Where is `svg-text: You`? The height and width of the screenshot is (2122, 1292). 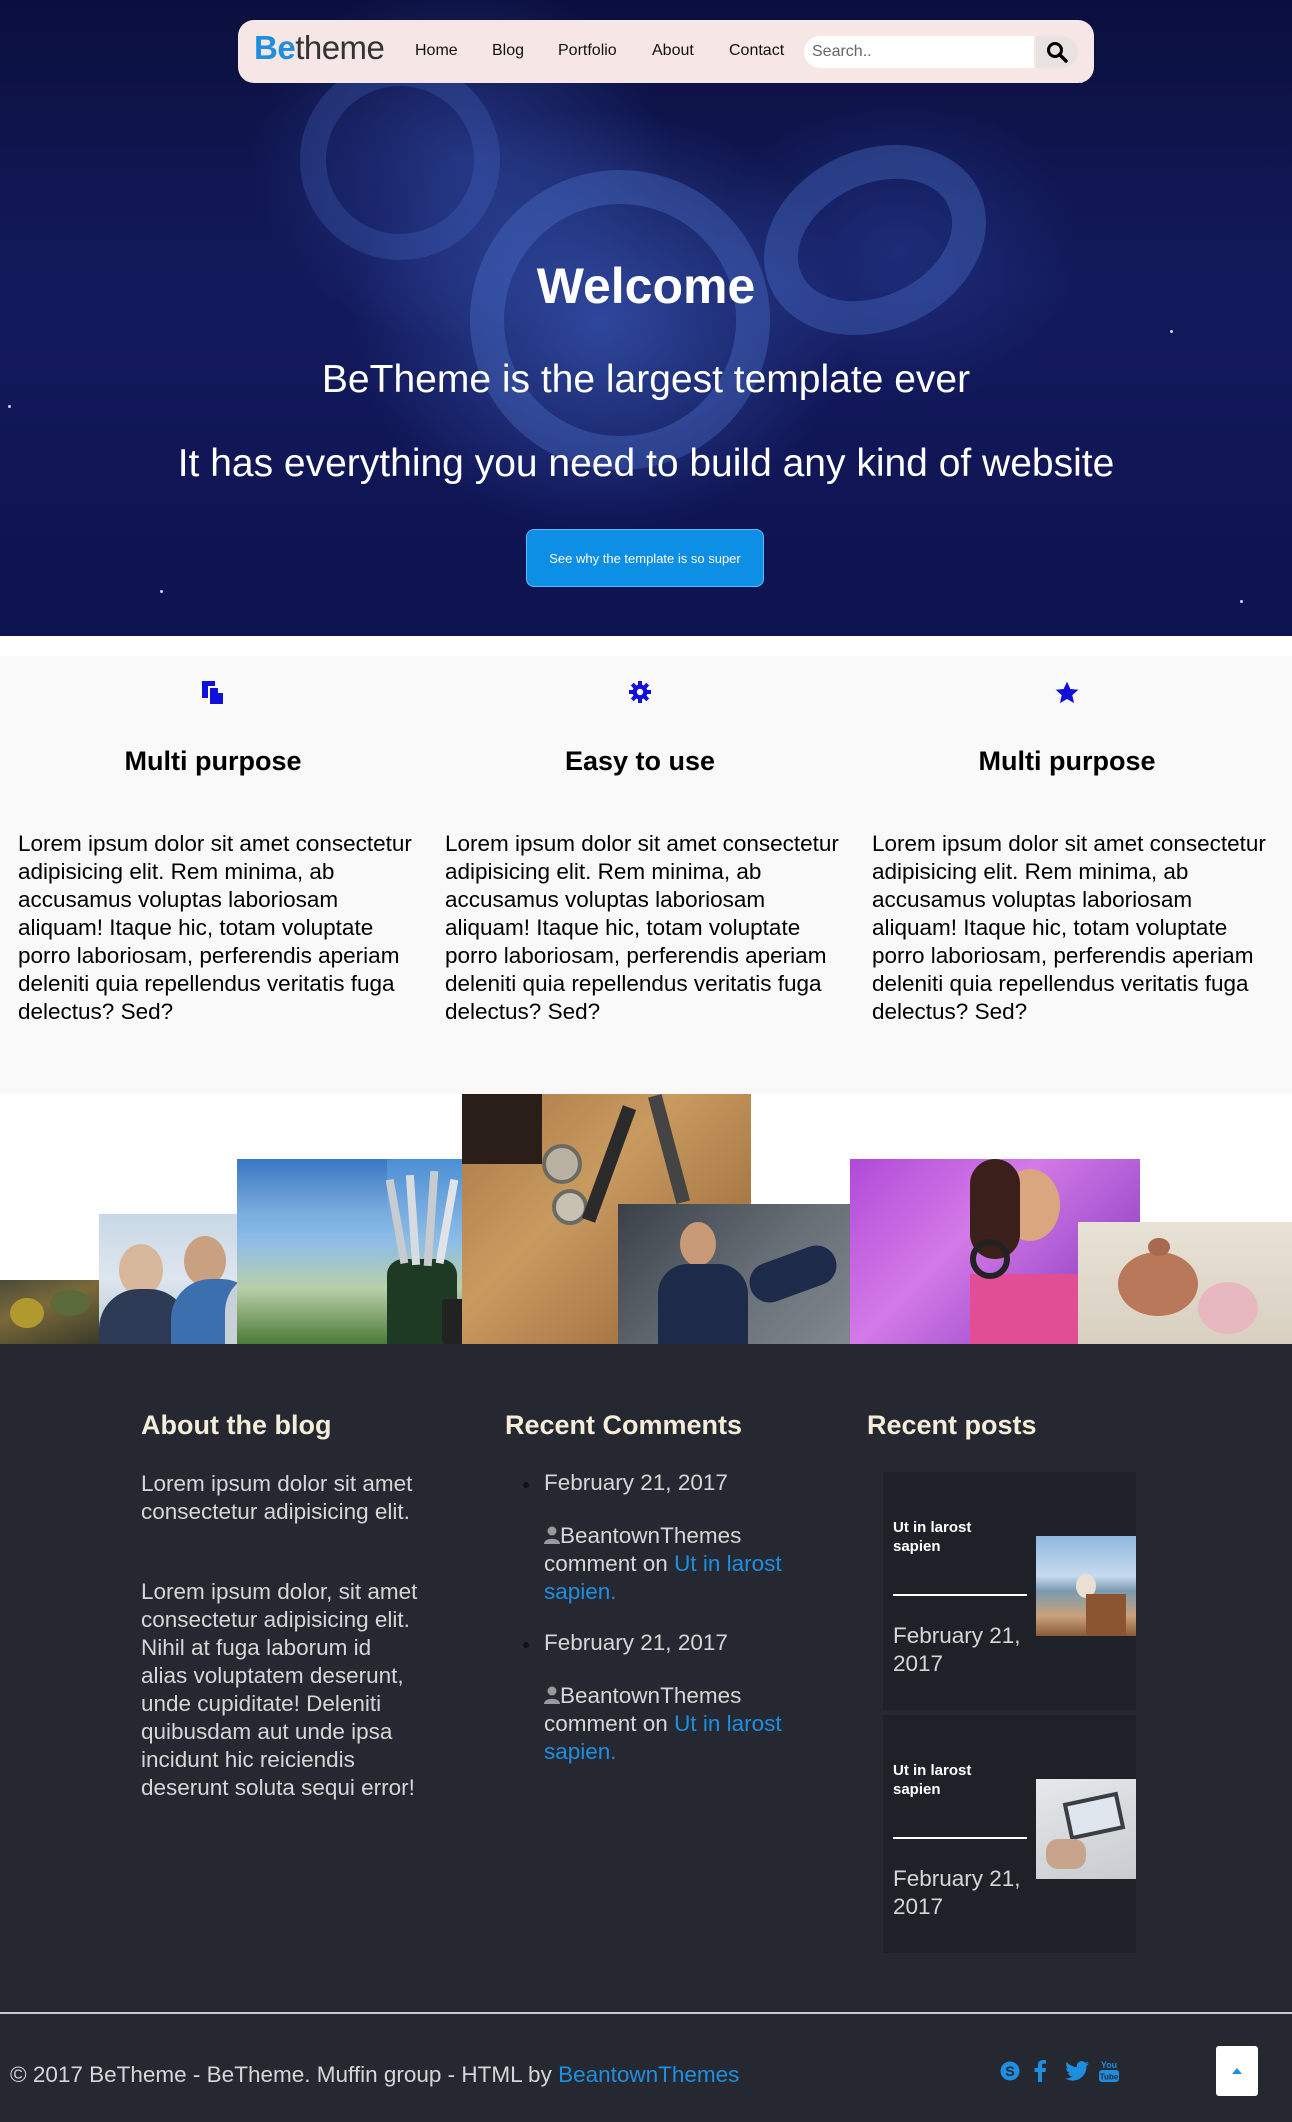 svg-text: You is located at coordinates (1109, 2065).